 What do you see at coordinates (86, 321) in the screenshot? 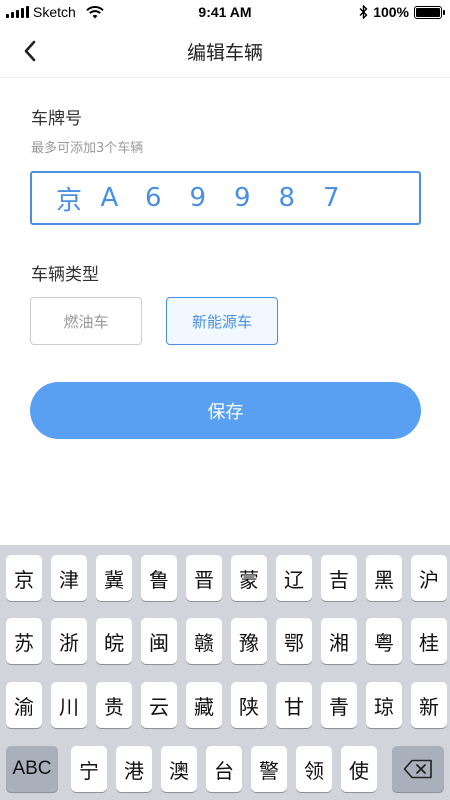
I see `fuel-vehicle-option: 燃油车` at bounding box center [86, 321].